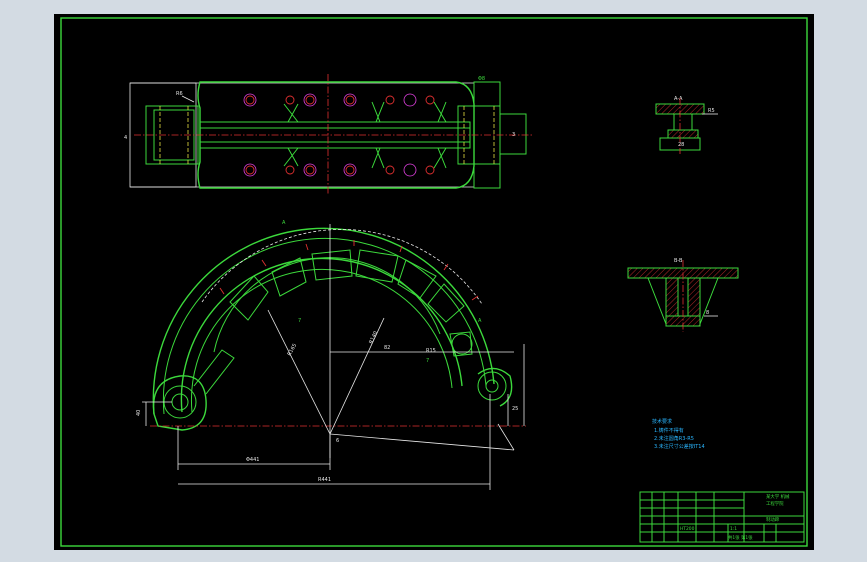 The width and height of the screenshot is (867, 562). Describe the element at coordinates (775, 503) in the screenshot. I see `title-school-2: 工程学院` at that location.